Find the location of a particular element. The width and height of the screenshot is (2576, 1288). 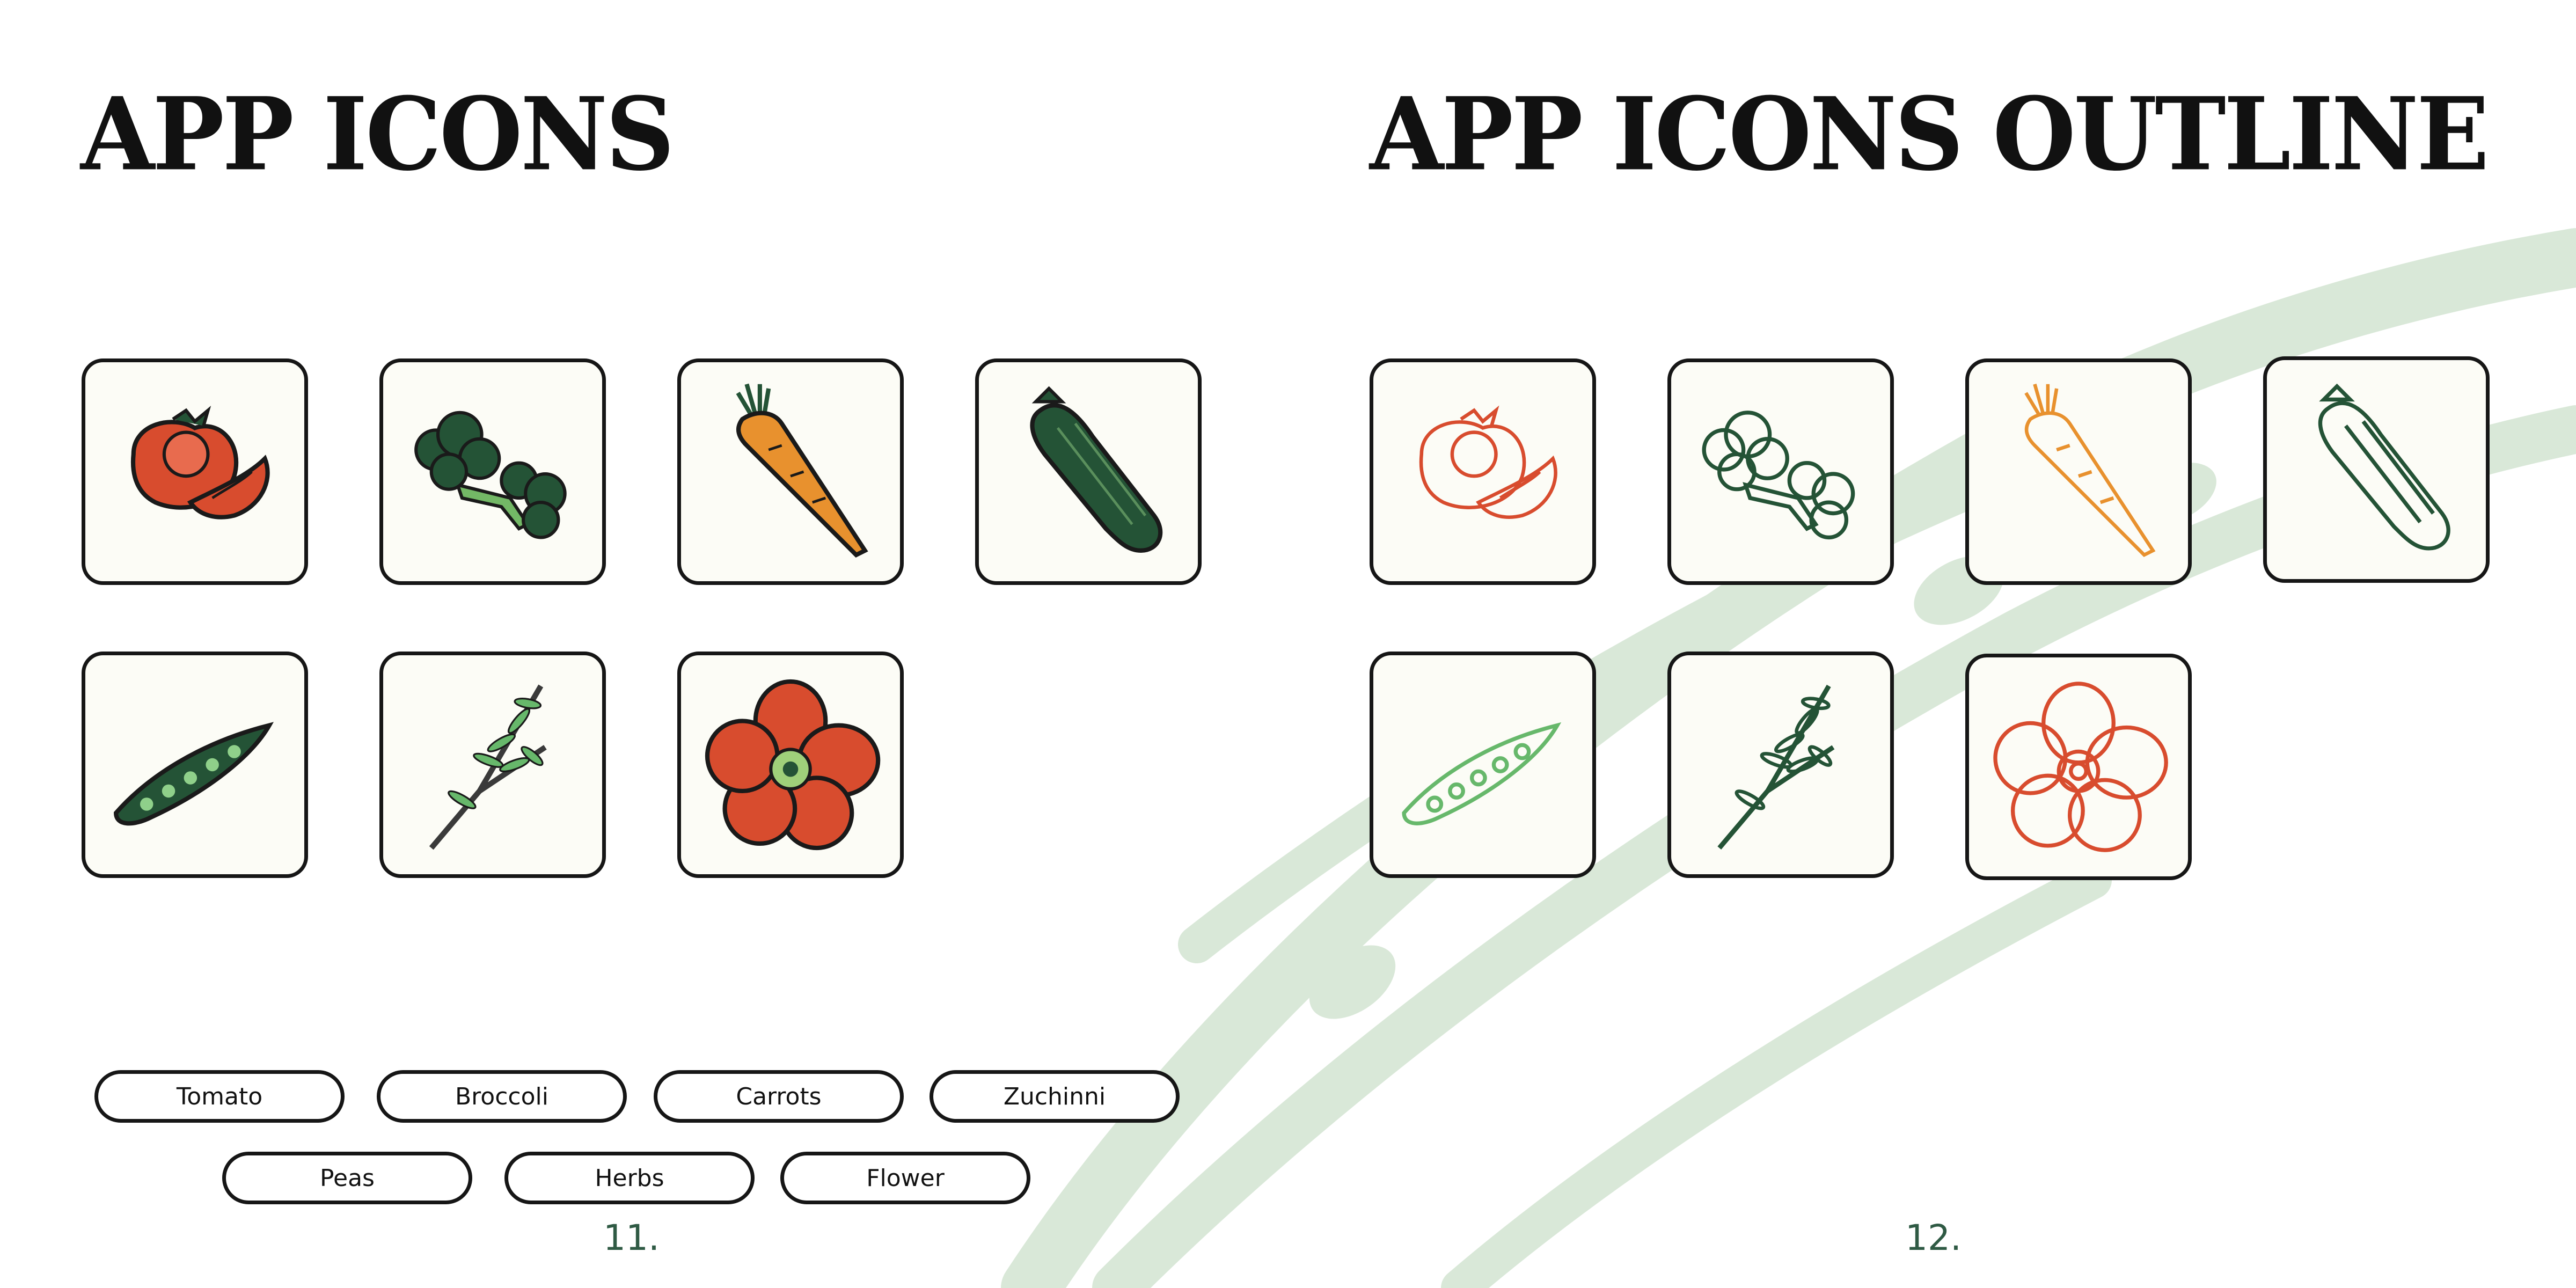

app-tile-tomato-outline is located at coordinates (1483, 471).